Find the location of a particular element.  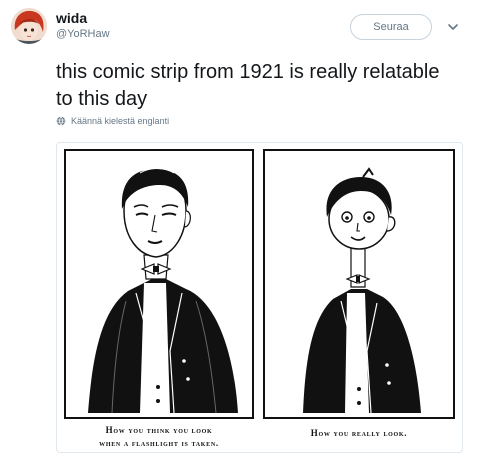

avatar is located at coordinates (29, 26).